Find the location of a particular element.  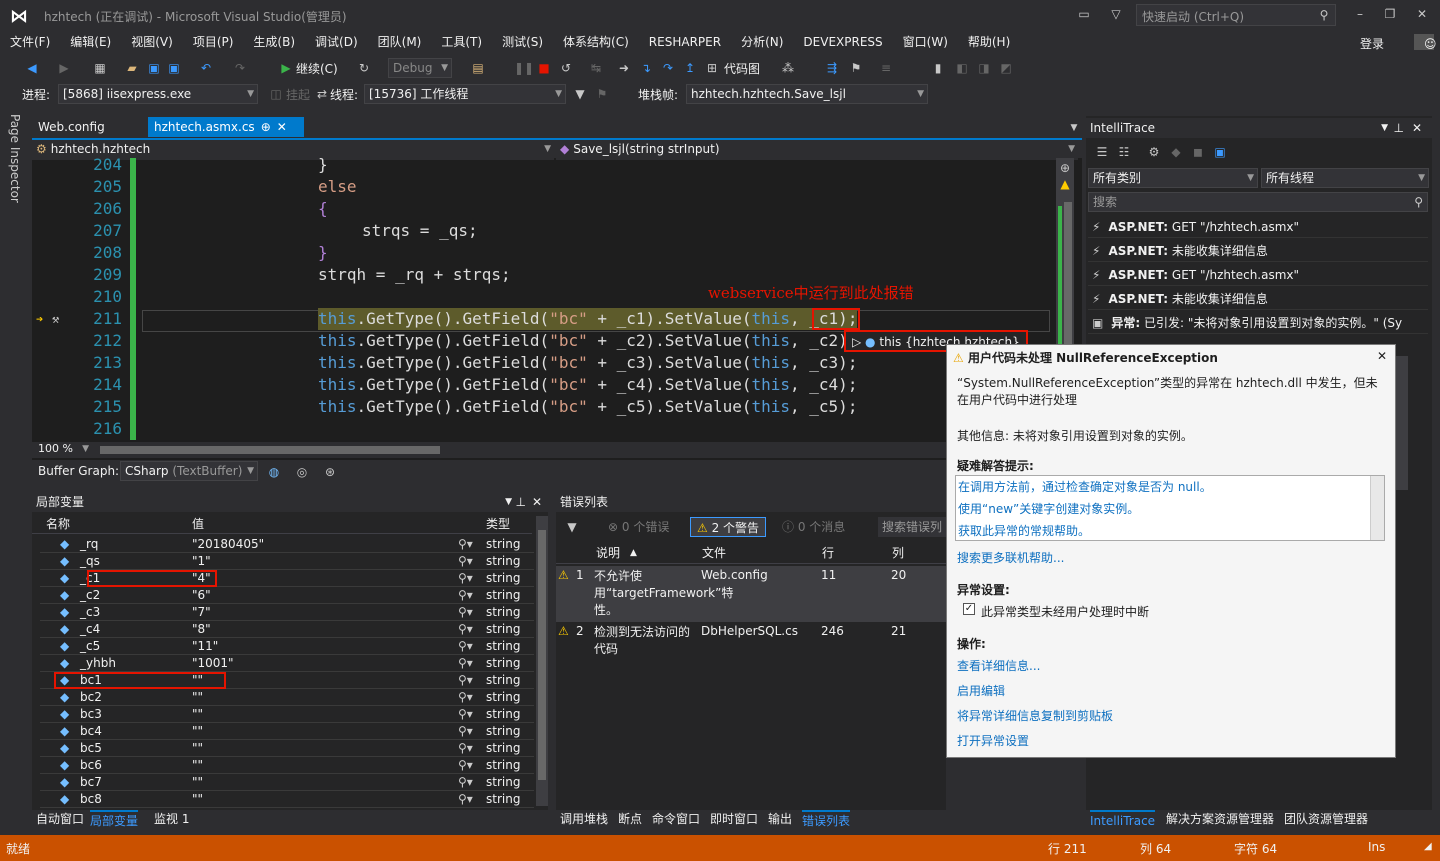

intellitrace-event: ⚡ ASP.NET: GET "/hzhtech.asmx" is located at coordinates (1258, 227).